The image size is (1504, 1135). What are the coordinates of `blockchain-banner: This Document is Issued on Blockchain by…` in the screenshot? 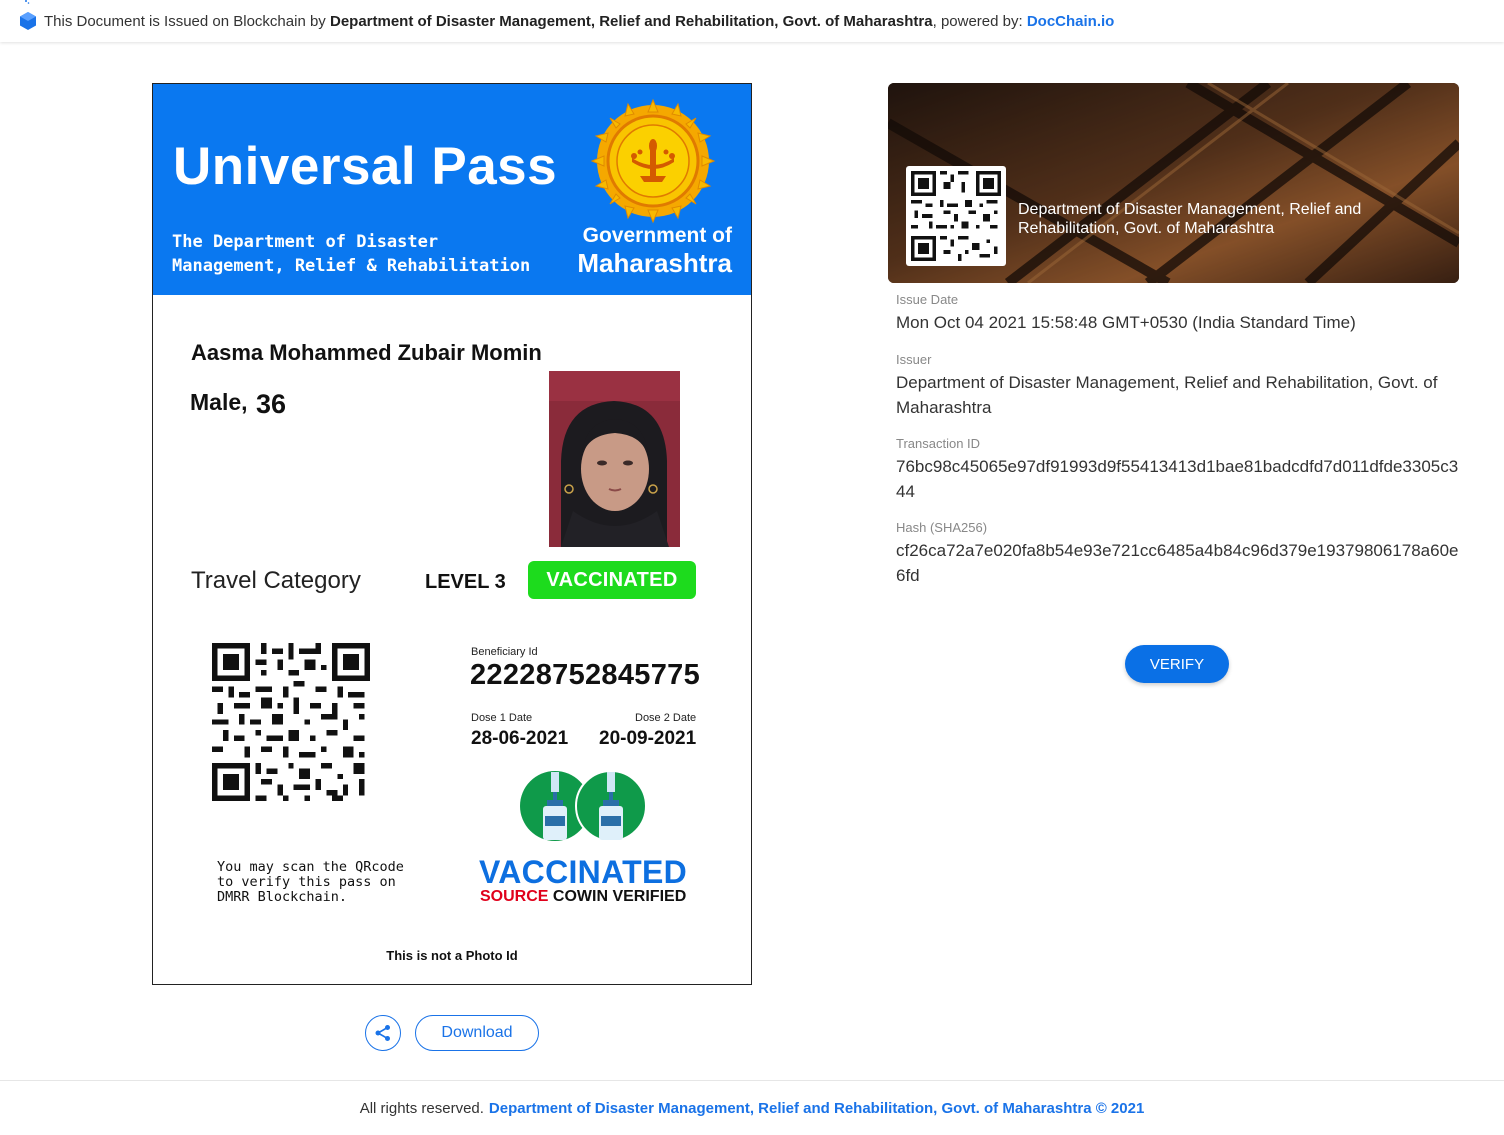 It's located at (752, 21).